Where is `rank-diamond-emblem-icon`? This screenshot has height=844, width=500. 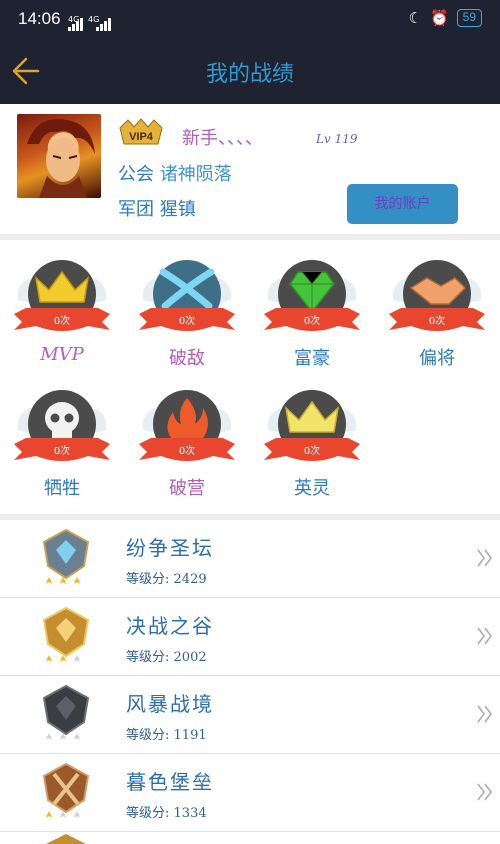 rank-diamond-emblem-icon is located at coordinates (66, 556).